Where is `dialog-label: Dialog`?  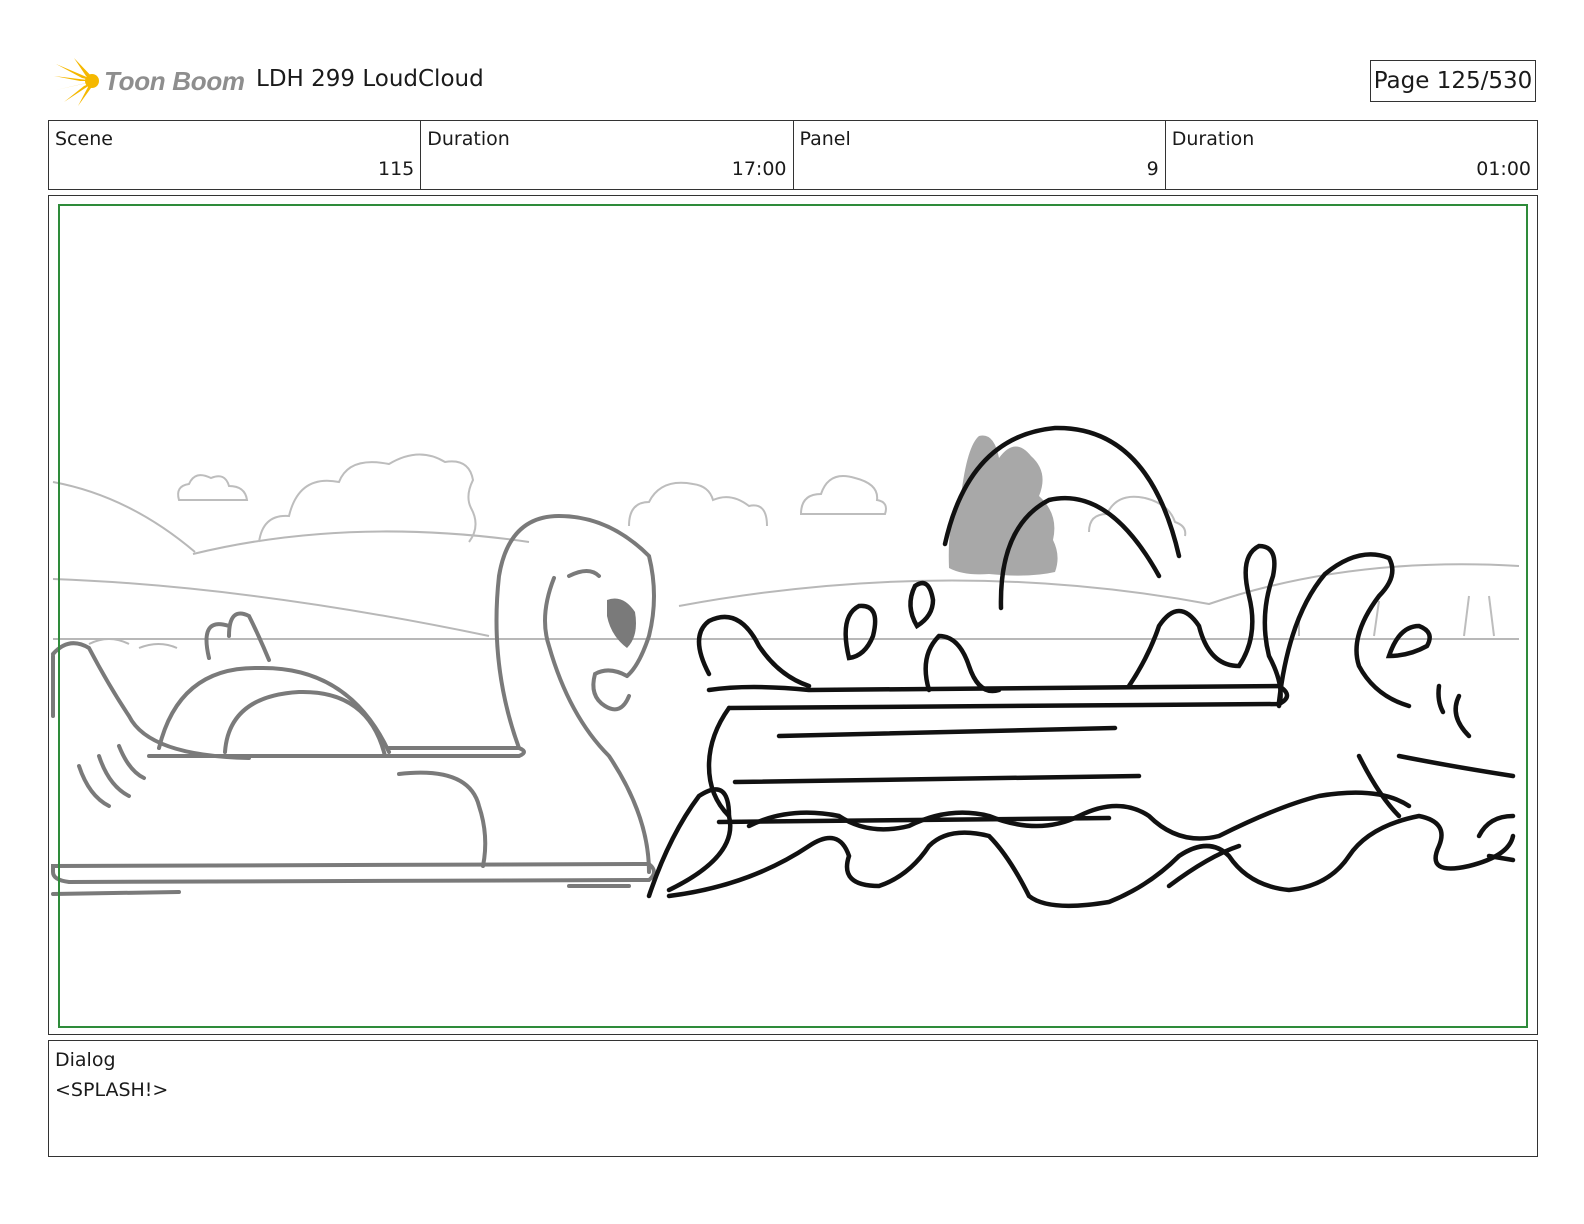 dialog-label: Dialog is located at coordinates (85, 1060).